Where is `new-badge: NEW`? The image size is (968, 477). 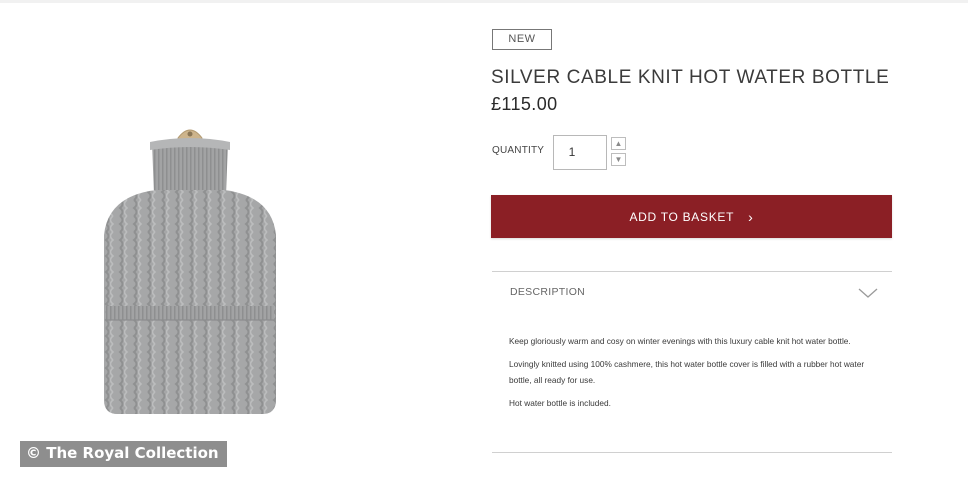 new-badge: NEW is located at coordinates (522, 39).